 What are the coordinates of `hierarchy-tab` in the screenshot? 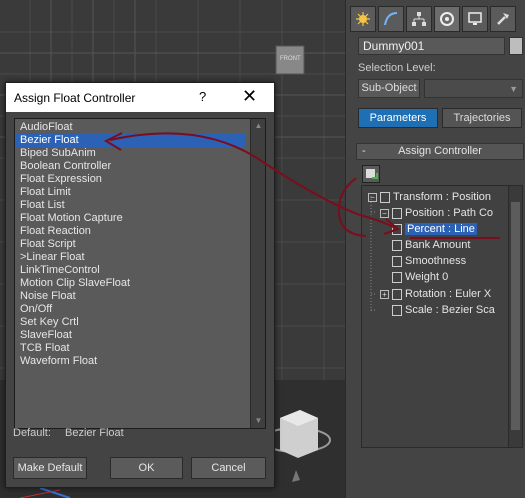 It's located at (419, 19).